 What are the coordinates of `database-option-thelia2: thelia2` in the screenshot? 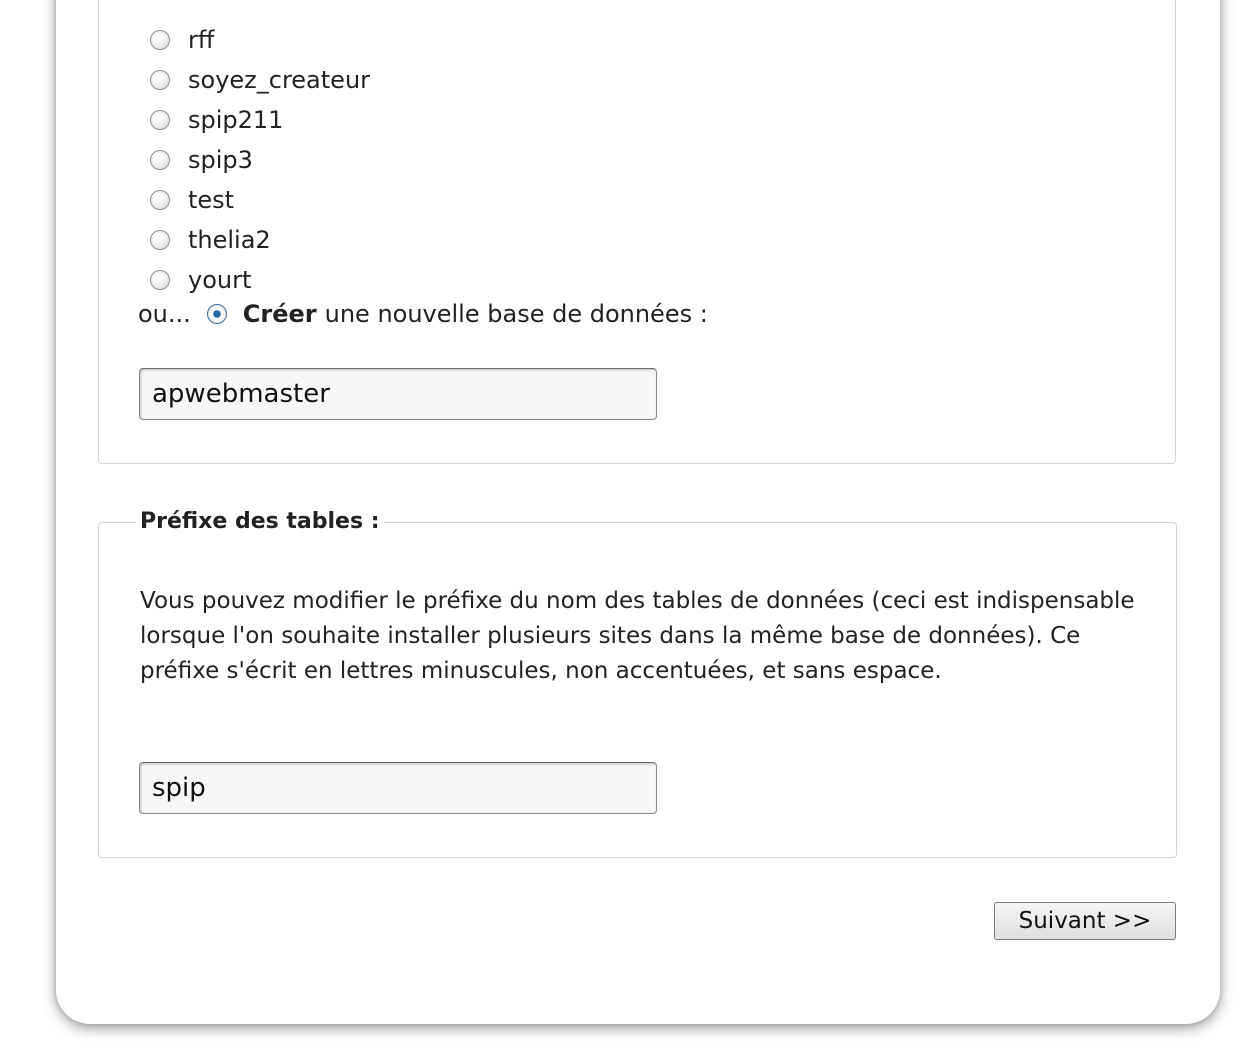 It's located at (260, 240).